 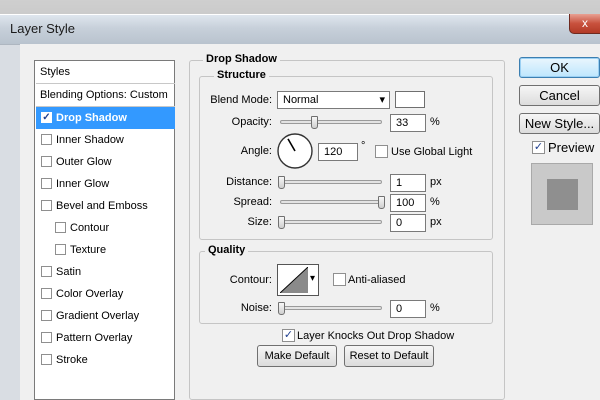 I want to click on style-item-label: Drop Shadow, so click(x=91, y=118).